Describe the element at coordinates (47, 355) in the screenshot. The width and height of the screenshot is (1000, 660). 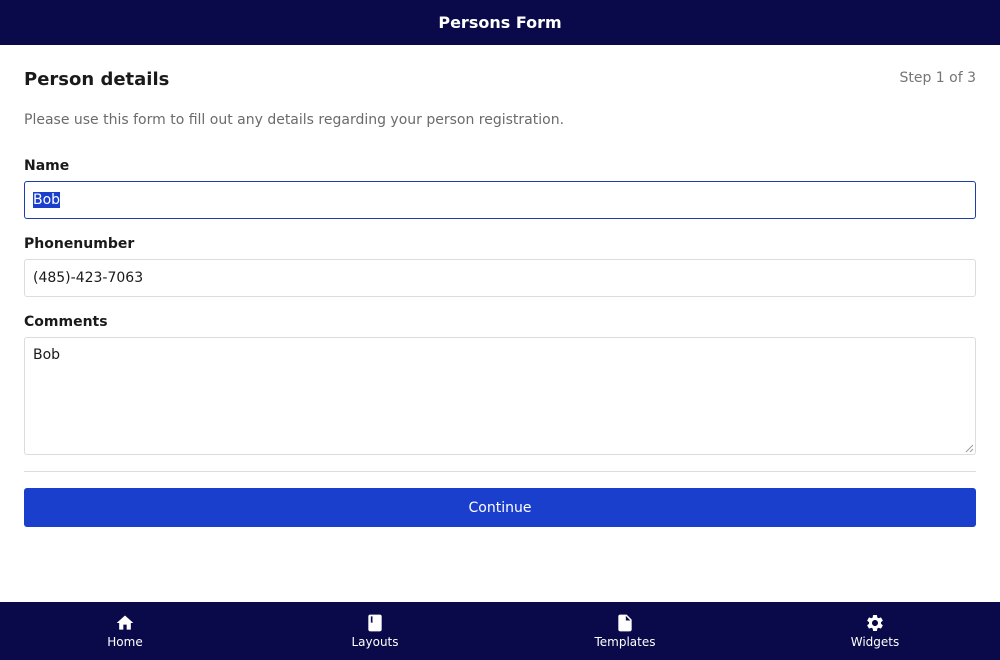
I see `comments-field-value: Bob` at that location.